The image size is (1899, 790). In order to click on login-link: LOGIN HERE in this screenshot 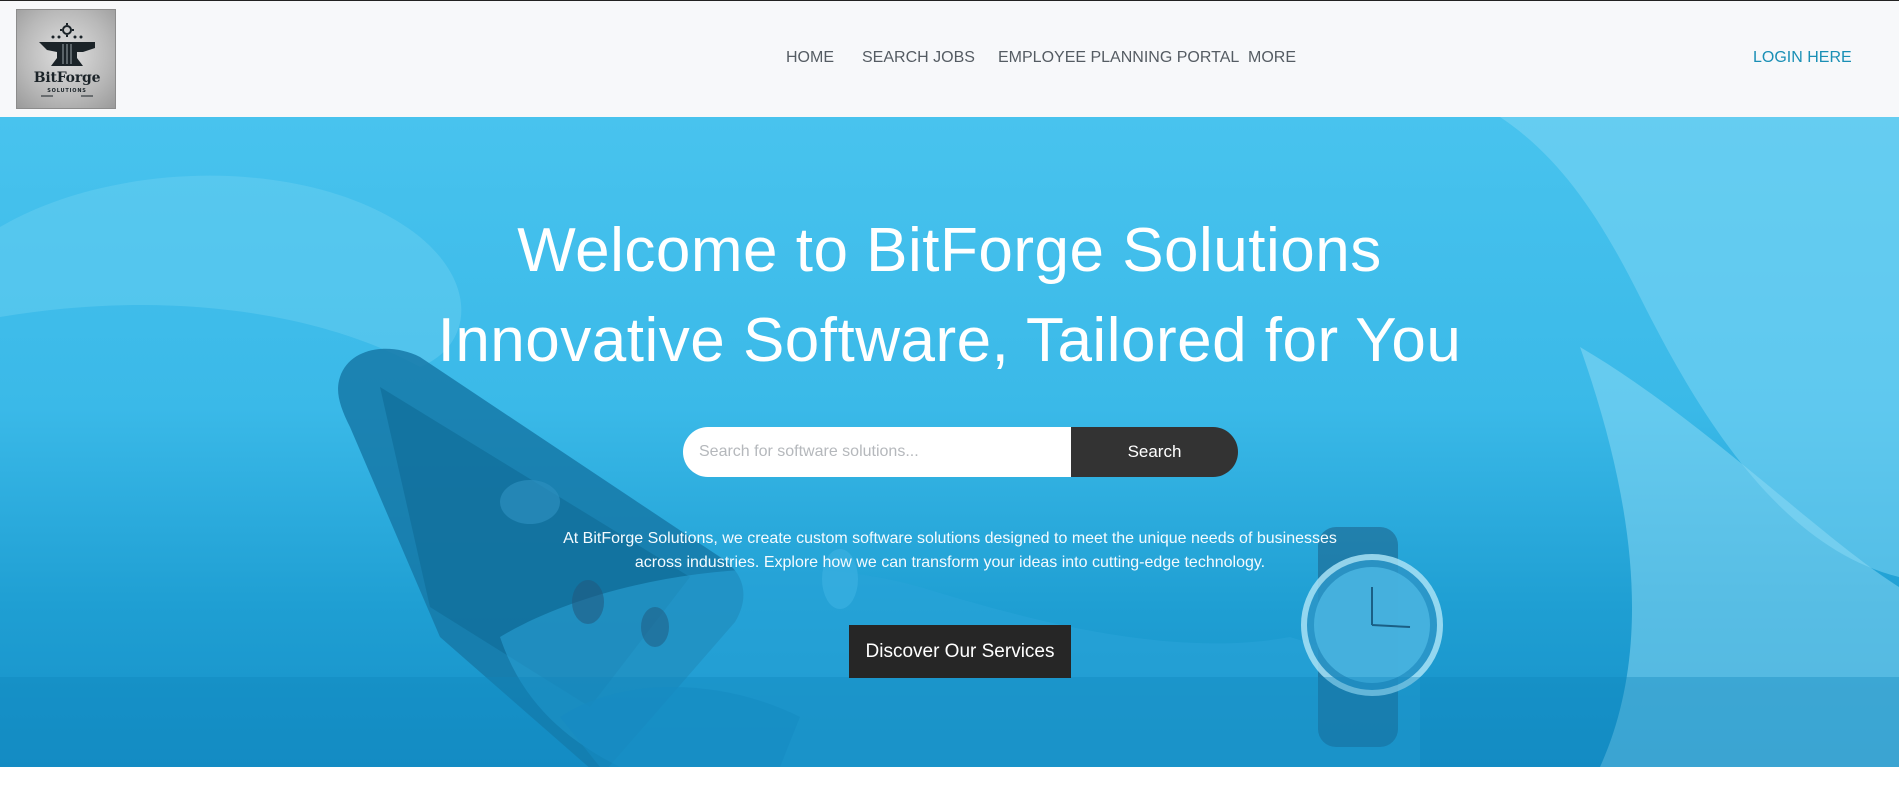, I will do `click(1802, 58)`.